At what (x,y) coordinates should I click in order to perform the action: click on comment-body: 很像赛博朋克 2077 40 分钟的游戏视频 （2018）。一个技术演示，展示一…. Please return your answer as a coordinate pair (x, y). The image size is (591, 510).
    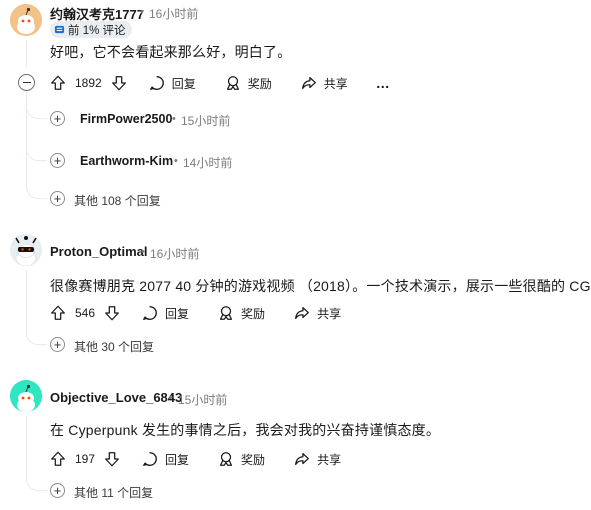
    Looking at the image, I should click on (320, 286).